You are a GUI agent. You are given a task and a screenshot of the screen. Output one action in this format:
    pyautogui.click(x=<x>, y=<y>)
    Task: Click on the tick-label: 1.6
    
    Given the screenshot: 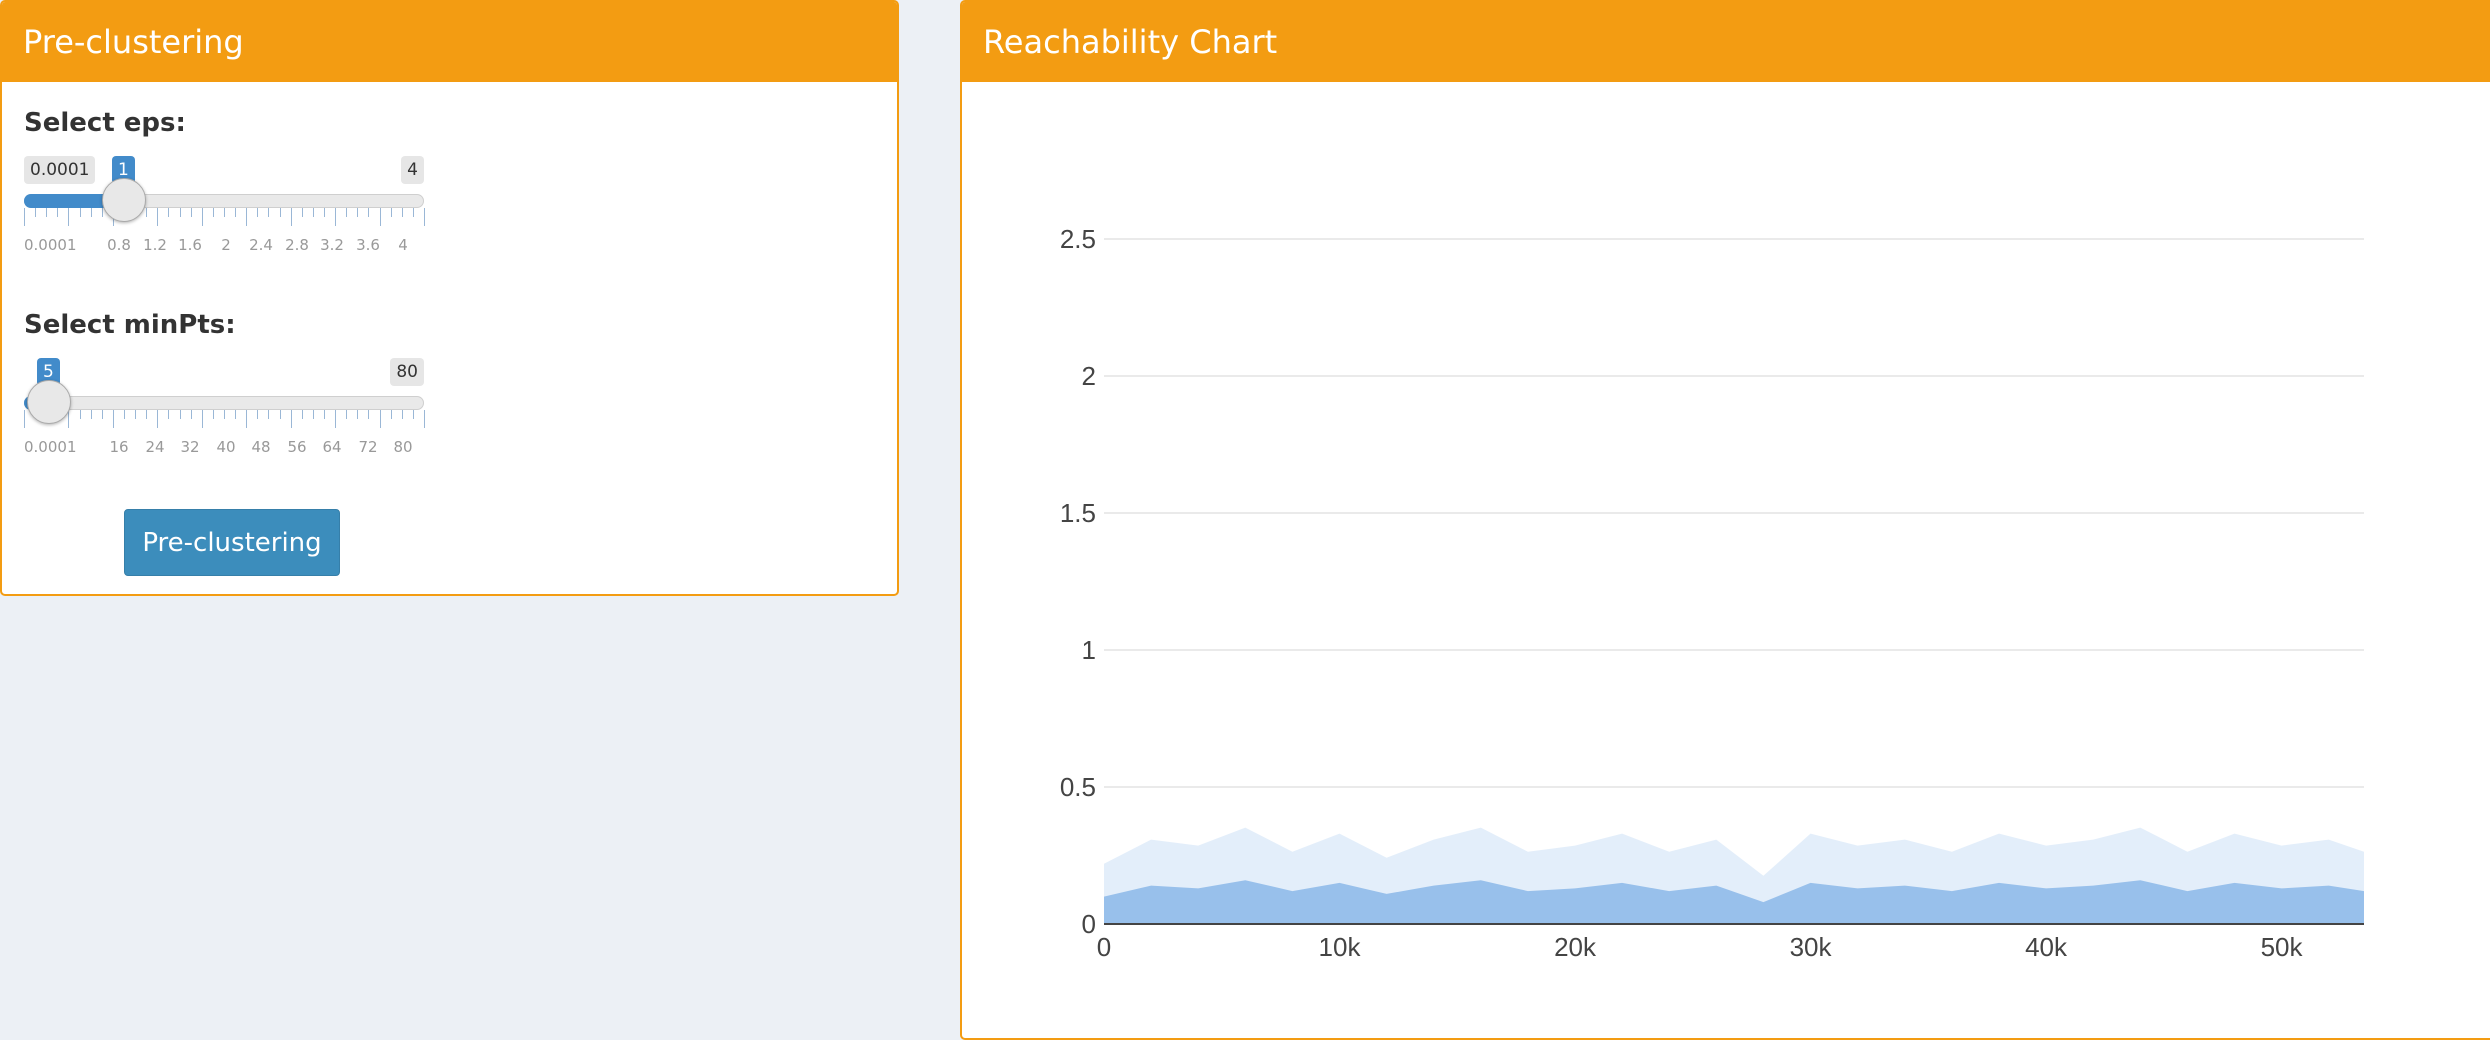 What is the action you would take?
    pyautogui.click(x=190, y=245)
    